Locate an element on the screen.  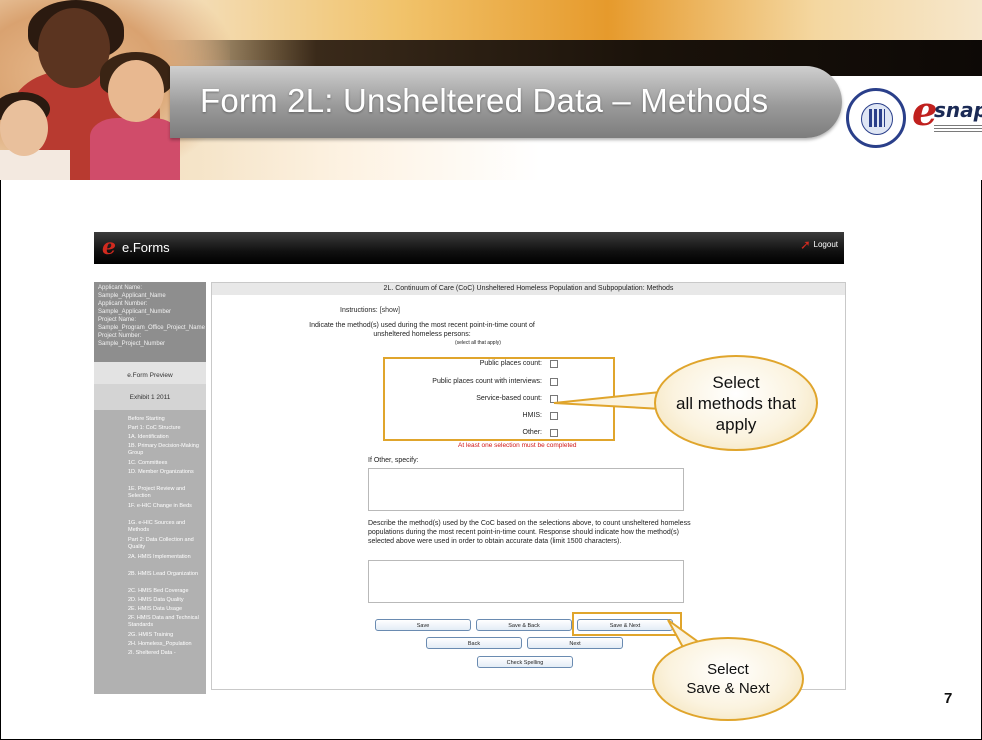
eforms-logo-icon: e is located at coordinates (109, 247).